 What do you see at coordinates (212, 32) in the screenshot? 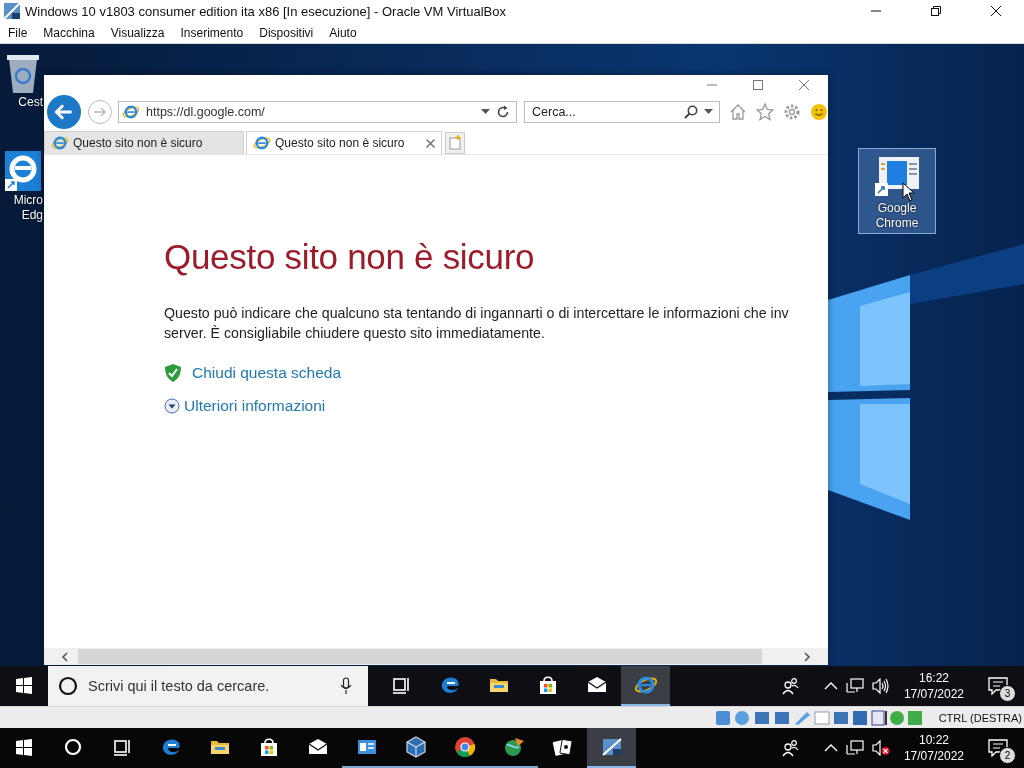
I see `menu-item: Inserimento` at bounding box center [212, 32].